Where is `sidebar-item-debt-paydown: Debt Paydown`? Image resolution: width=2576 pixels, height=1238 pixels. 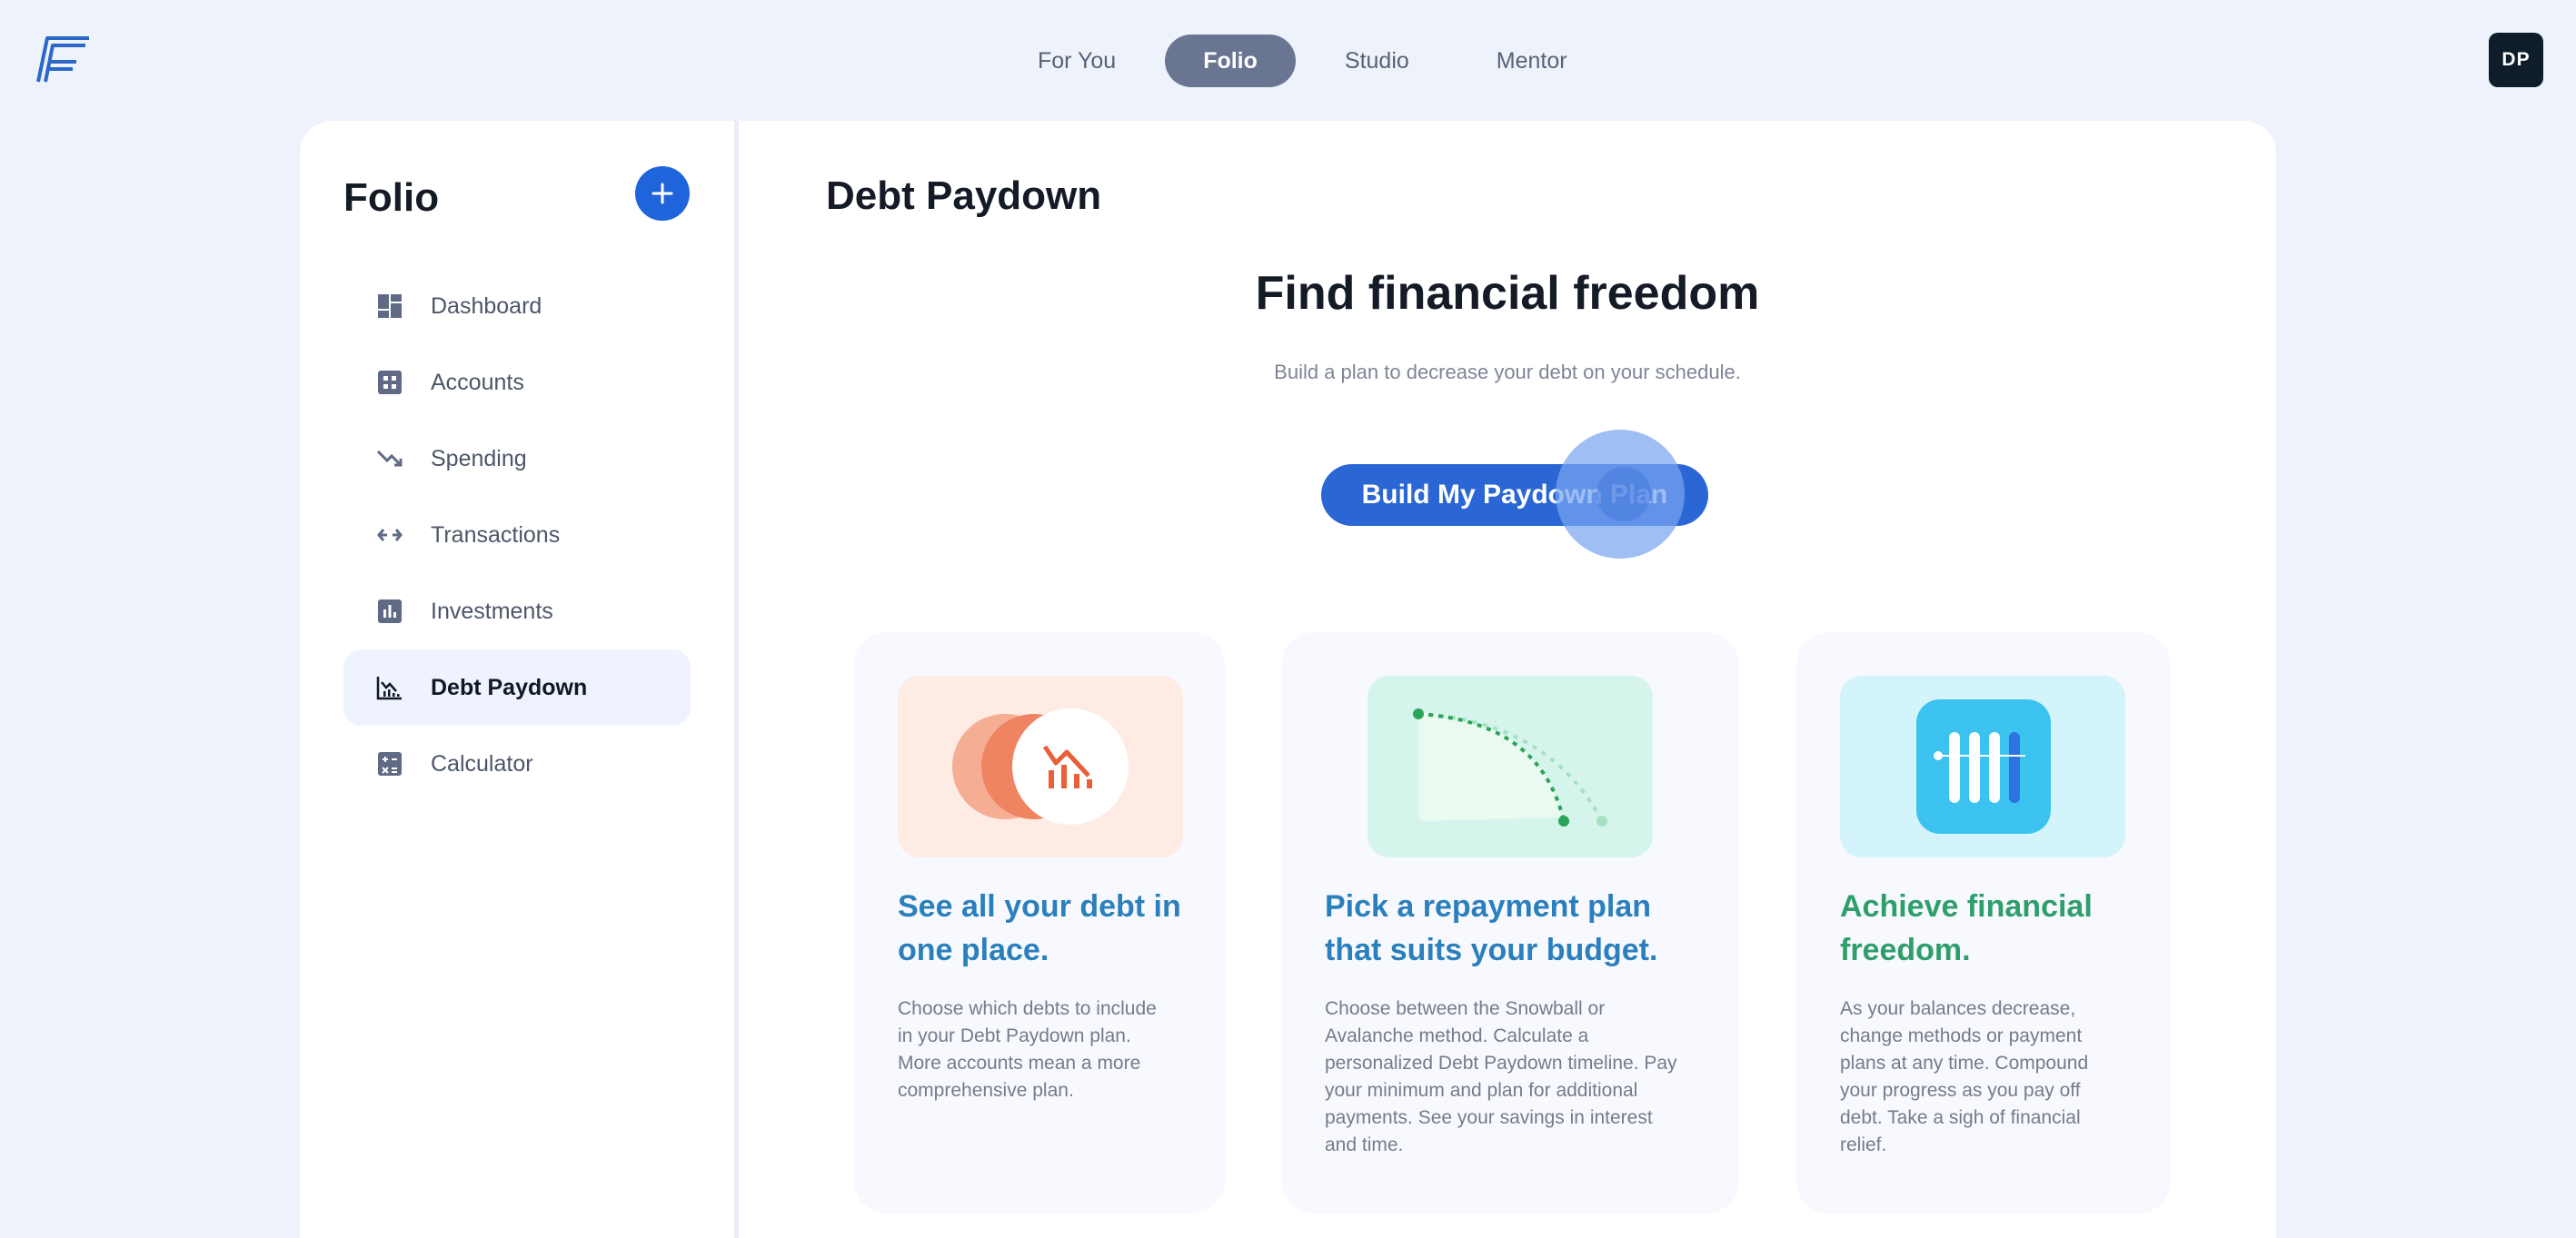
sidebar-item-debt-paydown: Debt Paydown is located at coordinates (517, 687).